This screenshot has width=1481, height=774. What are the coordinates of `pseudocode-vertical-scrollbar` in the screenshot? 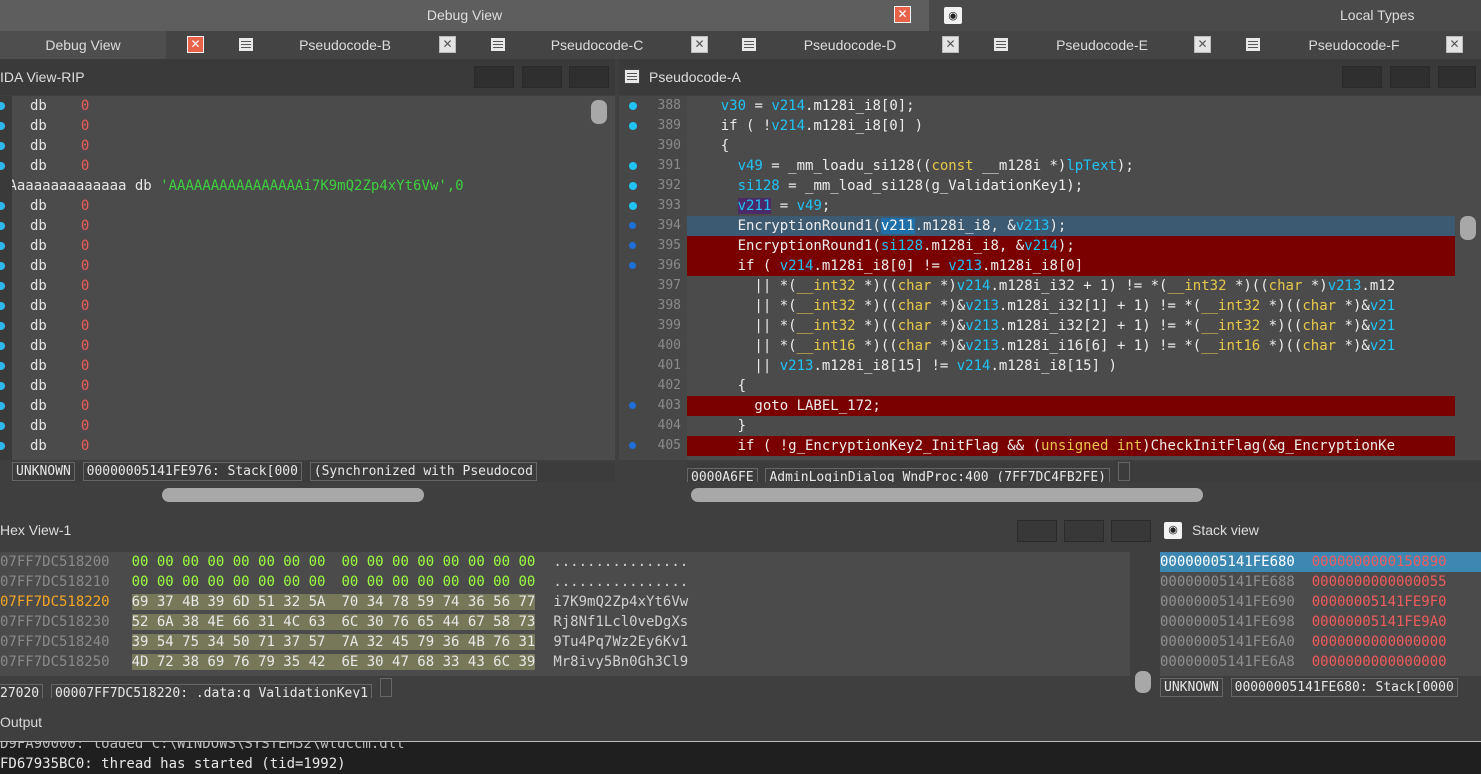 It's located at (1468, 228).